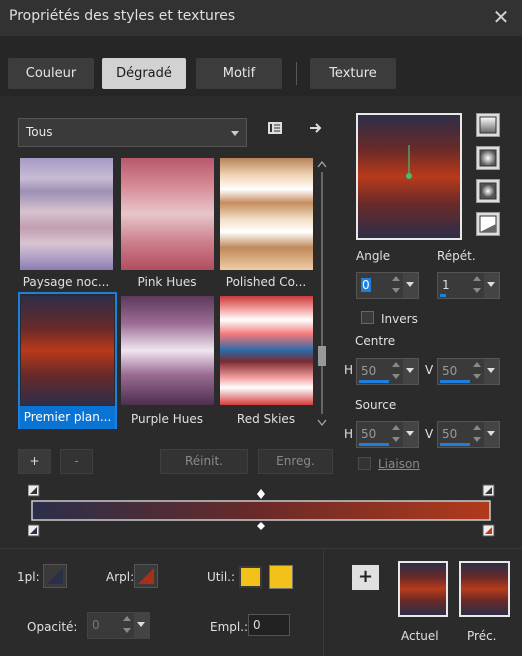  I want to click on bottom-divider, so click(323, 602).